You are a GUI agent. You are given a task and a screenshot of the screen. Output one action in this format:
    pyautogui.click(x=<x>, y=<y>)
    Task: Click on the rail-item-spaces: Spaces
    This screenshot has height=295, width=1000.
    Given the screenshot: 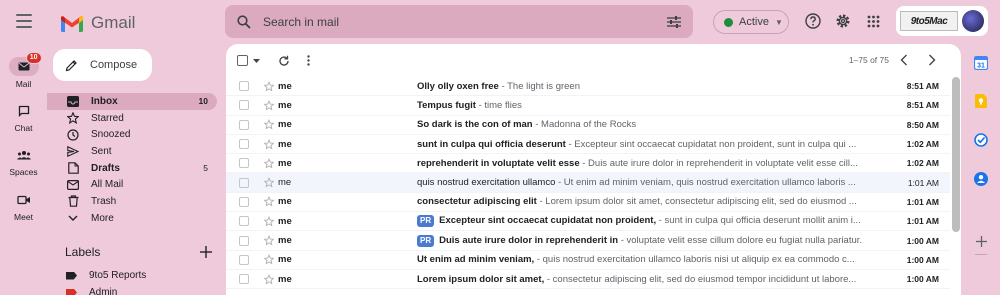 What is the action you would take?
    pyautogui.click(x=23, y=161)
    